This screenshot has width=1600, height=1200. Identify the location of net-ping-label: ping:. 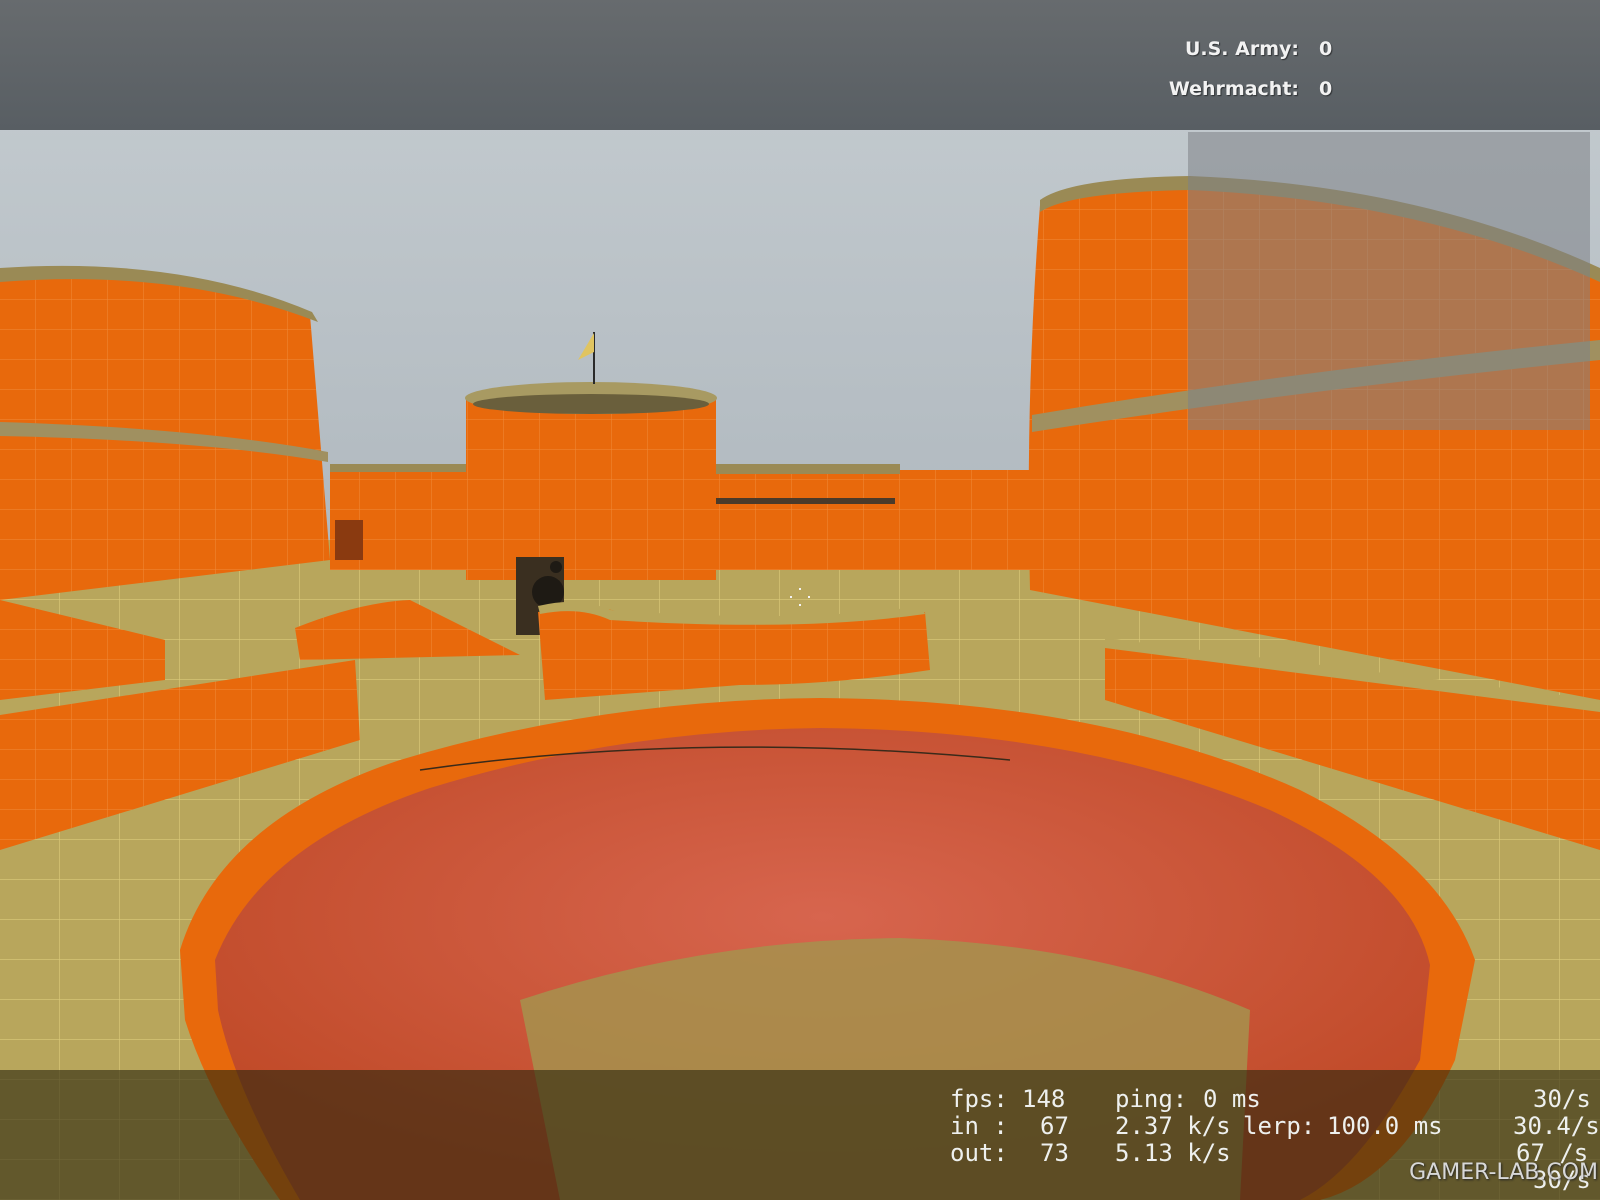
(1151, 1099).